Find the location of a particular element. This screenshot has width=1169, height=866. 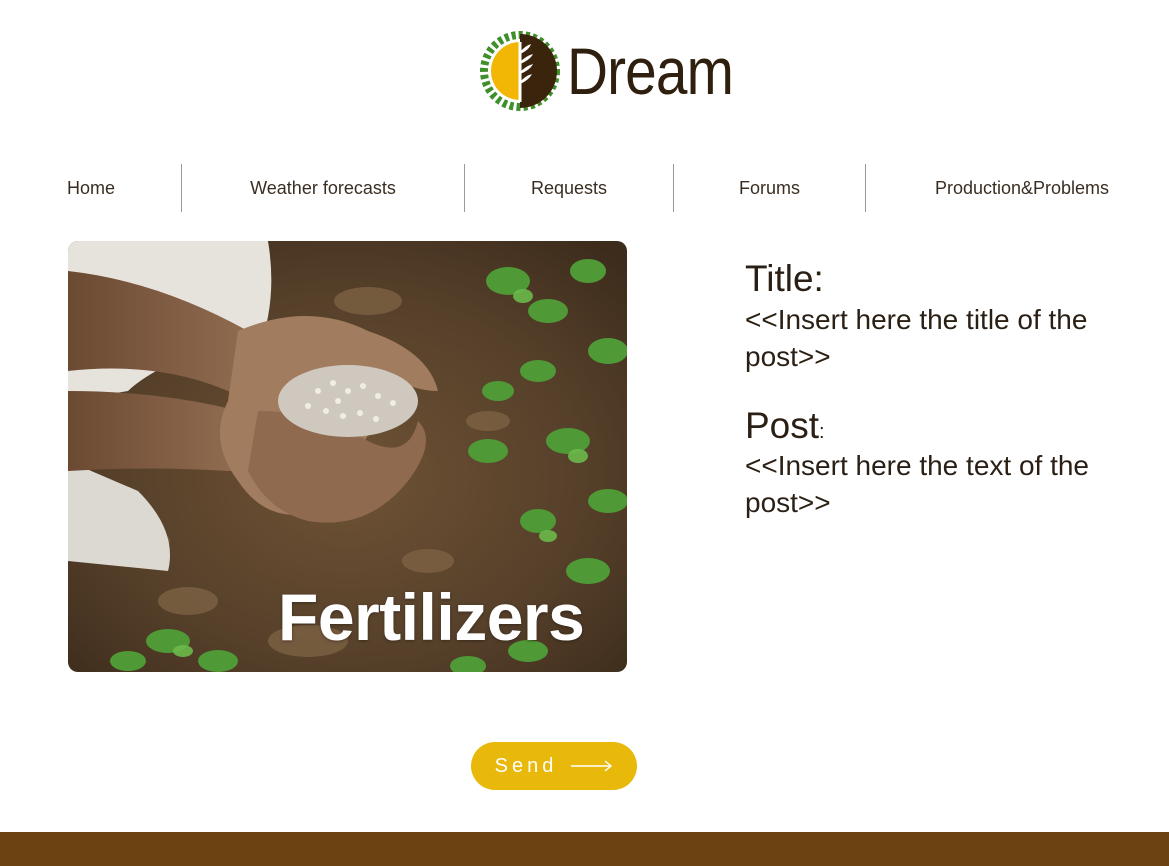

post-label-colon: : is located at coordinates (822, 431).